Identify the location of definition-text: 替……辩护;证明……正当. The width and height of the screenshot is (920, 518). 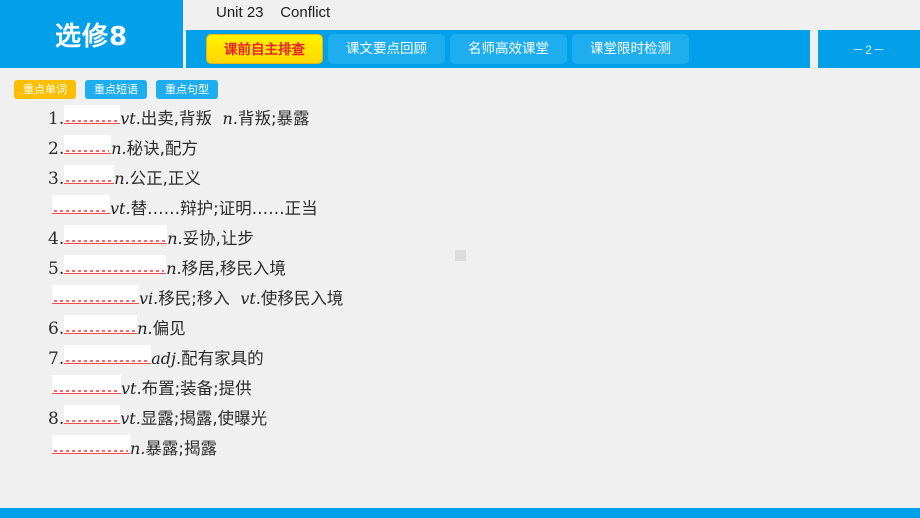
(224, 208).